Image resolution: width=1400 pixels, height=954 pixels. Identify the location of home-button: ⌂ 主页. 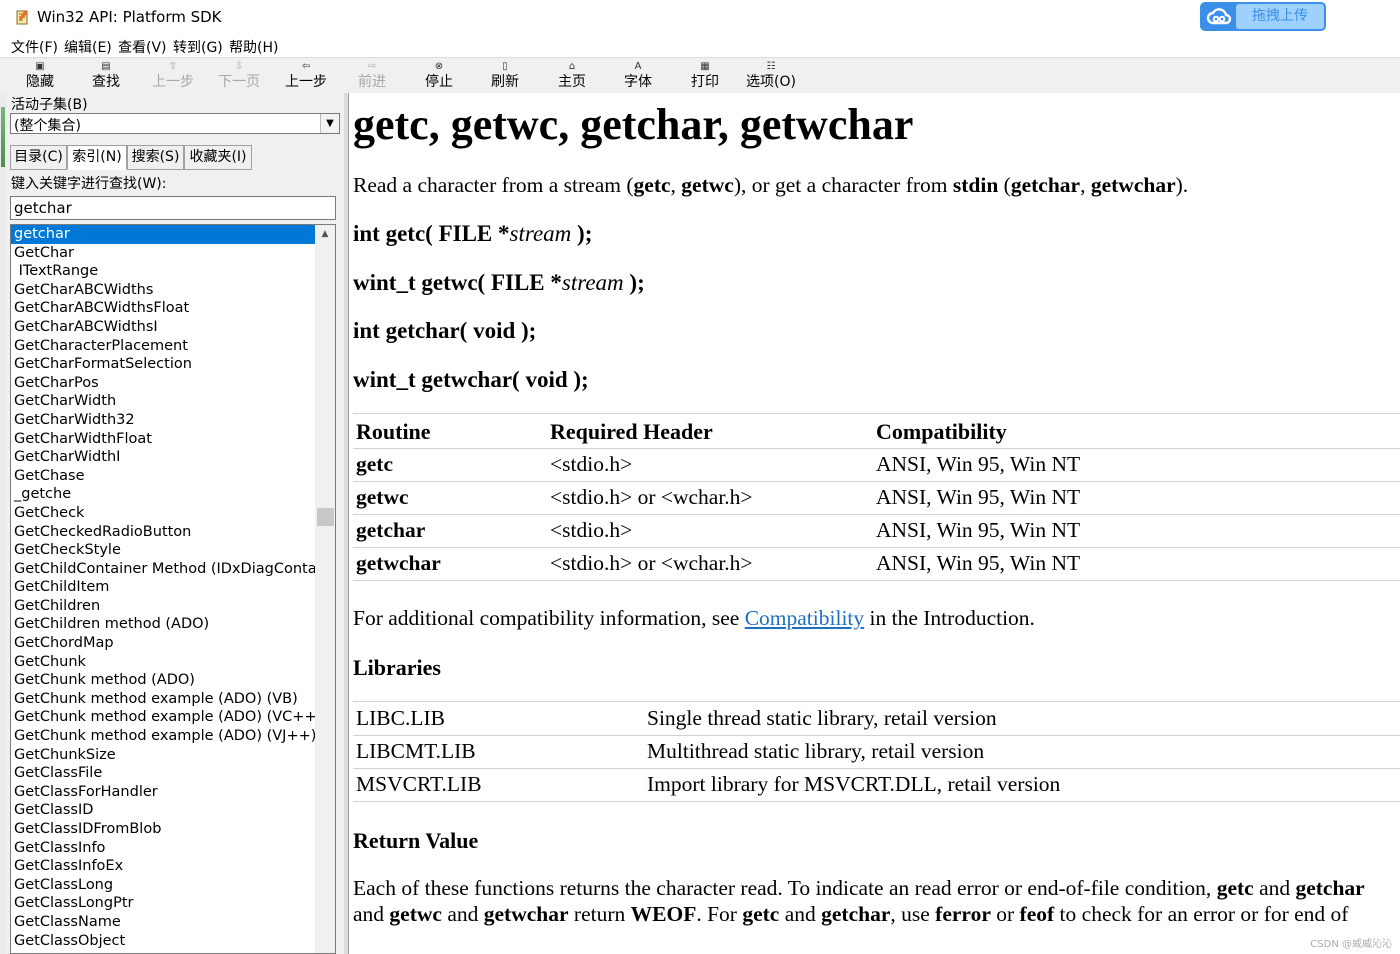
(572, 75).